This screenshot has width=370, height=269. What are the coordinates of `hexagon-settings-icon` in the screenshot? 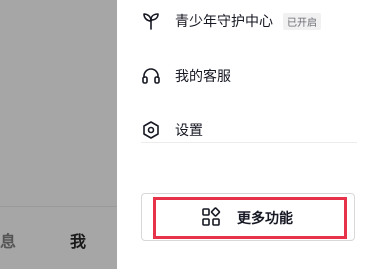 It's located at (151, 130).